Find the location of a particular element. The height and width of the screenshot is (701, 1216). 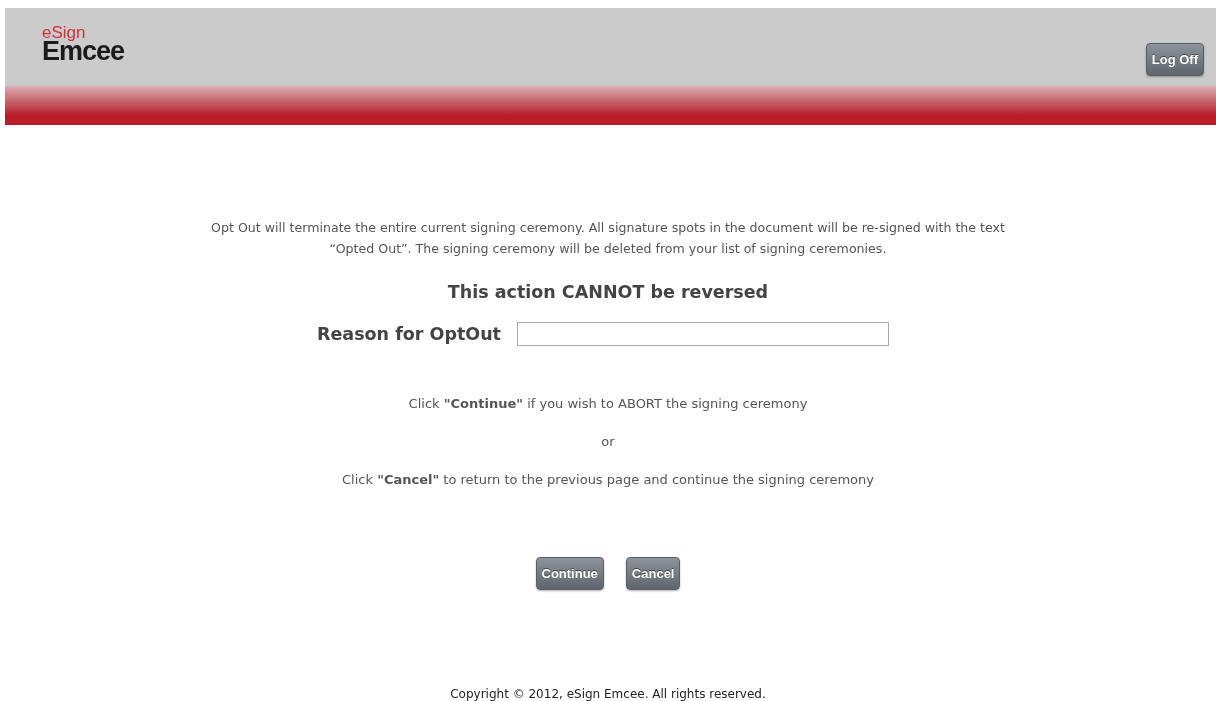

continue-button: Continue is located at coordinates (569, 573).